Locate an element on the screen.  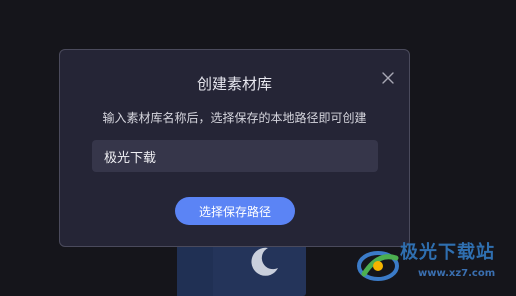
watermark-url: www.xz7.com is located at coordinates (457, 273).